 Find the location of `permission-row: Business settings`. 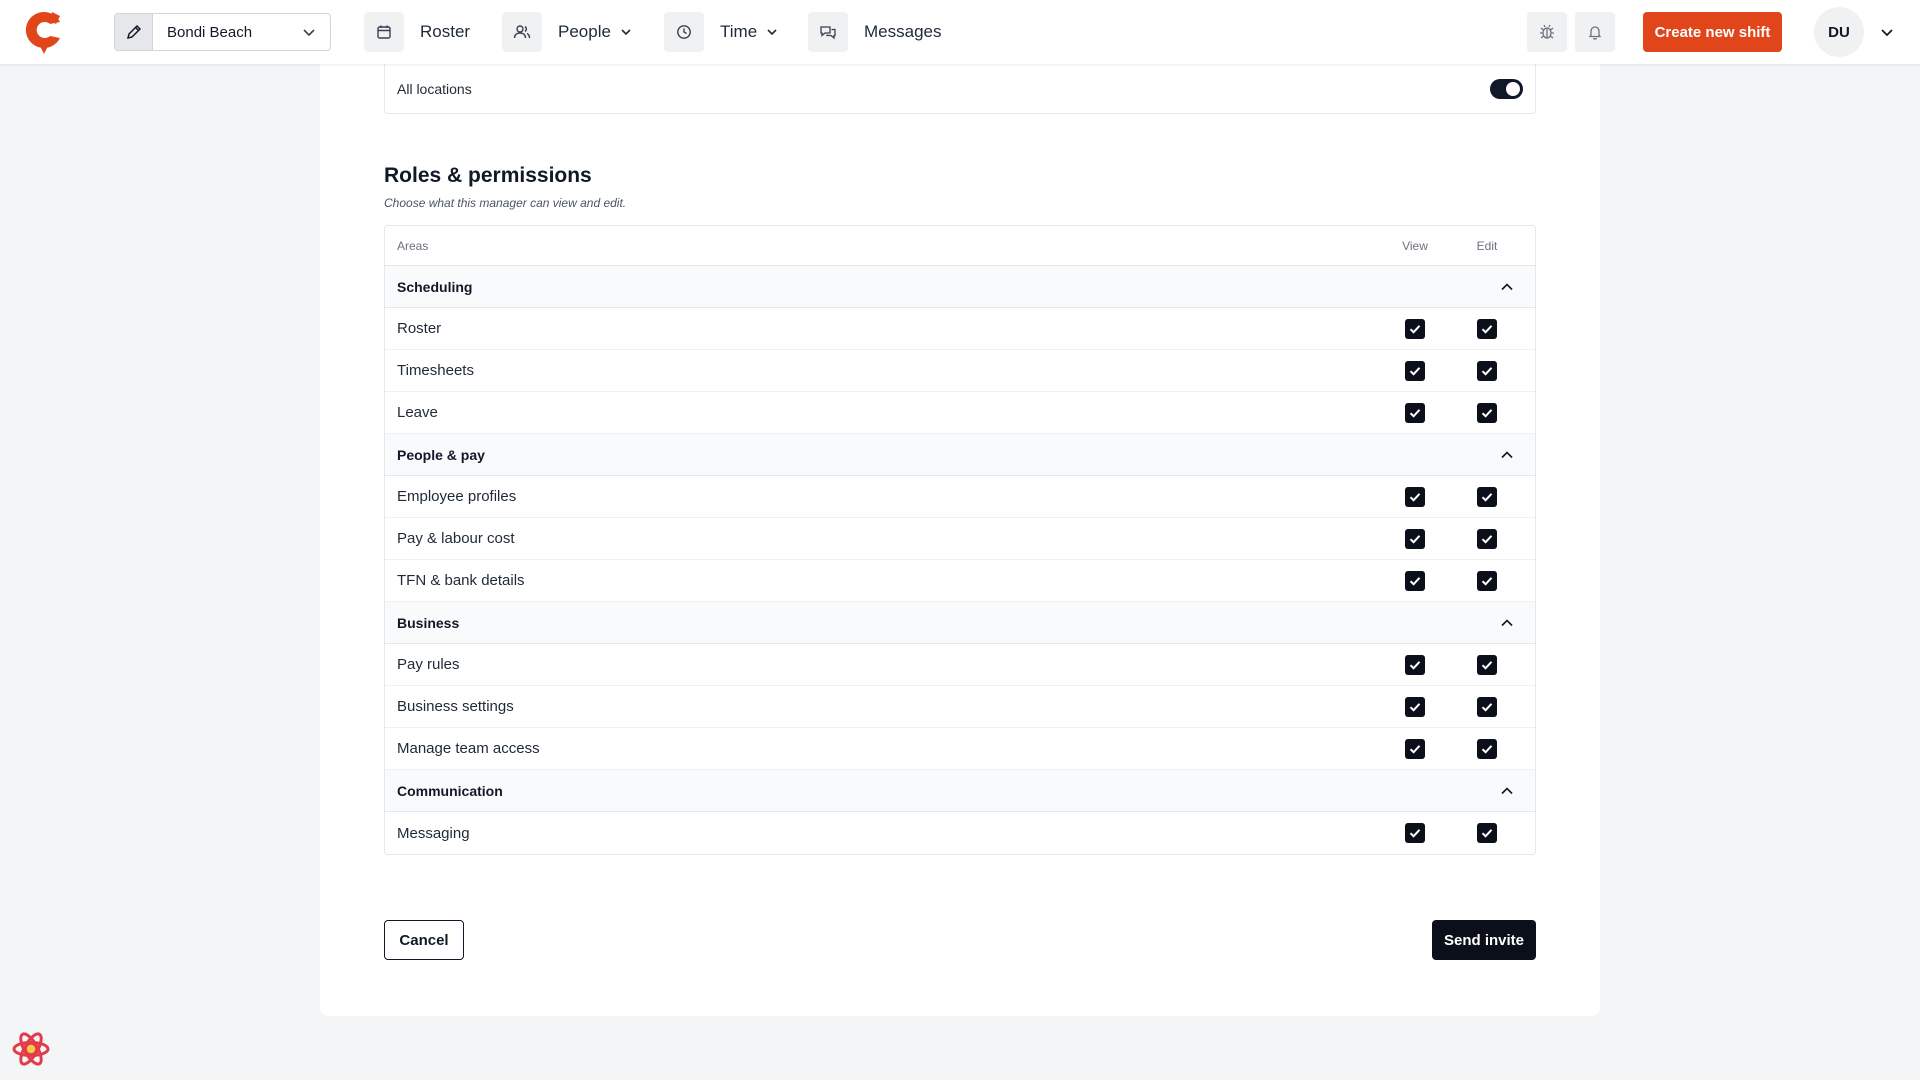

permission-row: Business settings is located at coordinates (960, 707).